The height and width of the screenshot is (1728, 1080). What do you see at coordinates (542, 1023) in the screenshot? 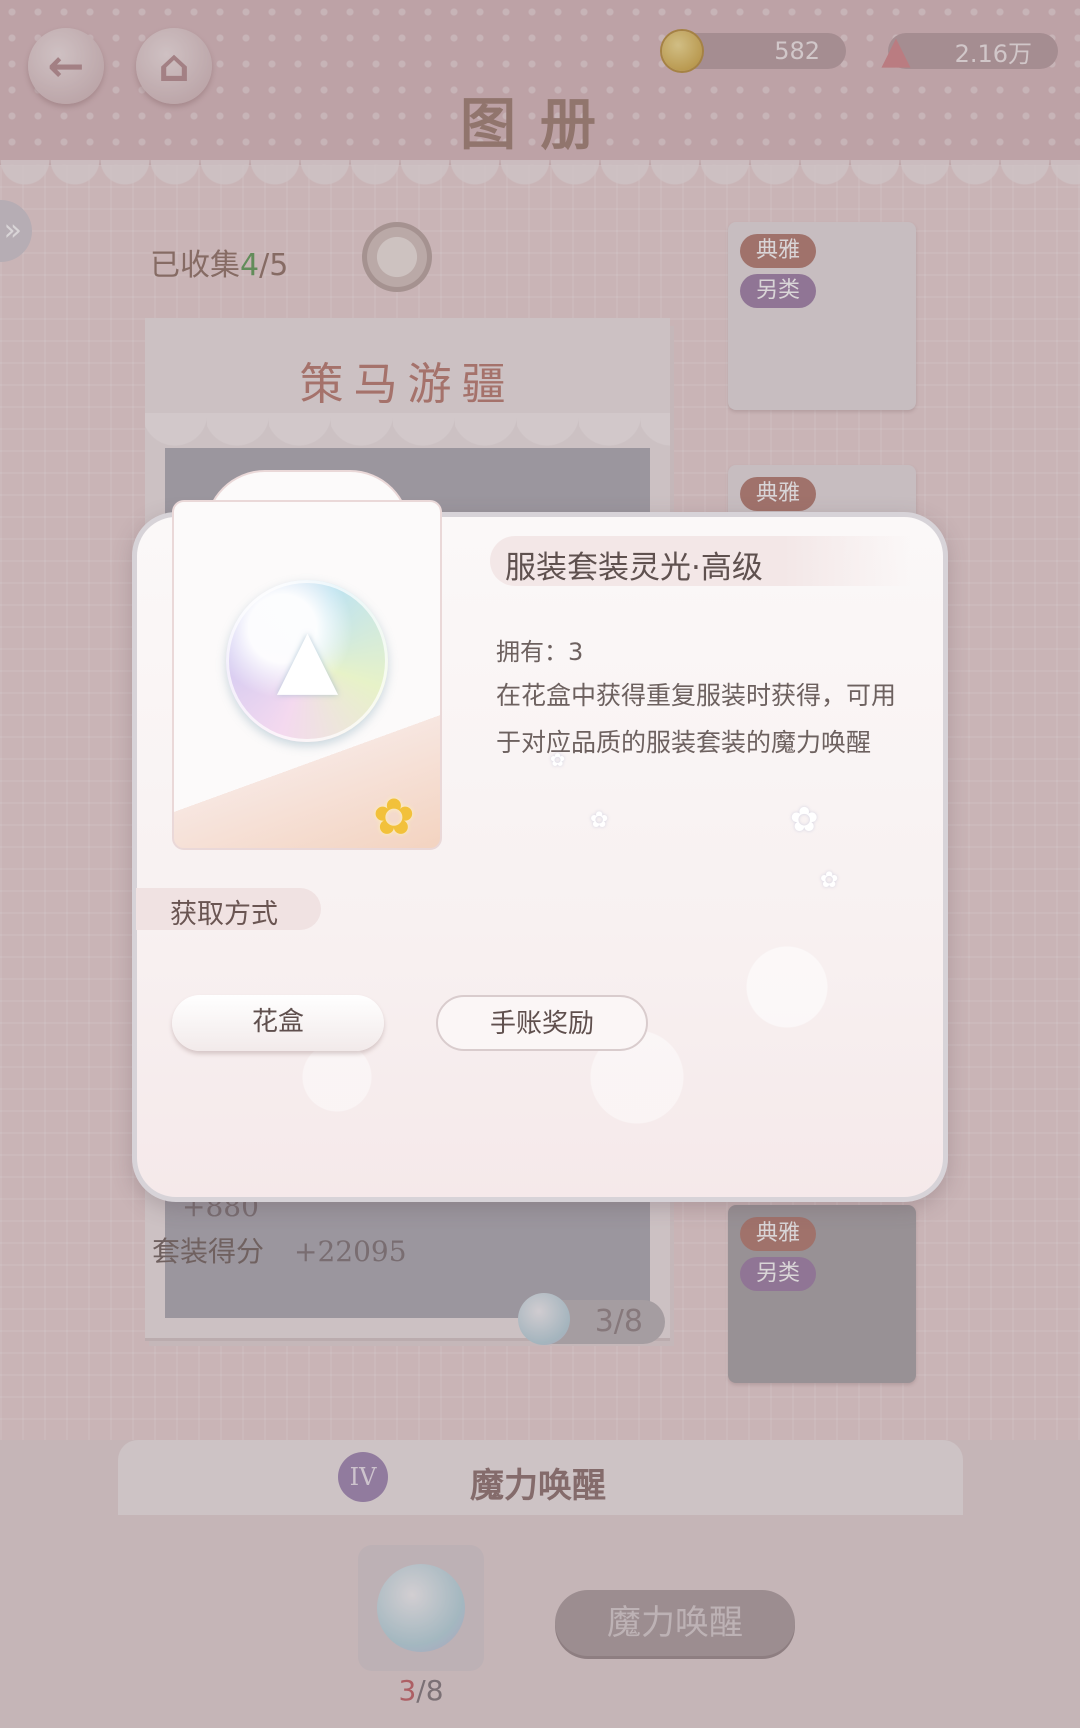
I see `source-button-journal-reward: 手账奖励` at bounding box center [542, 1023].